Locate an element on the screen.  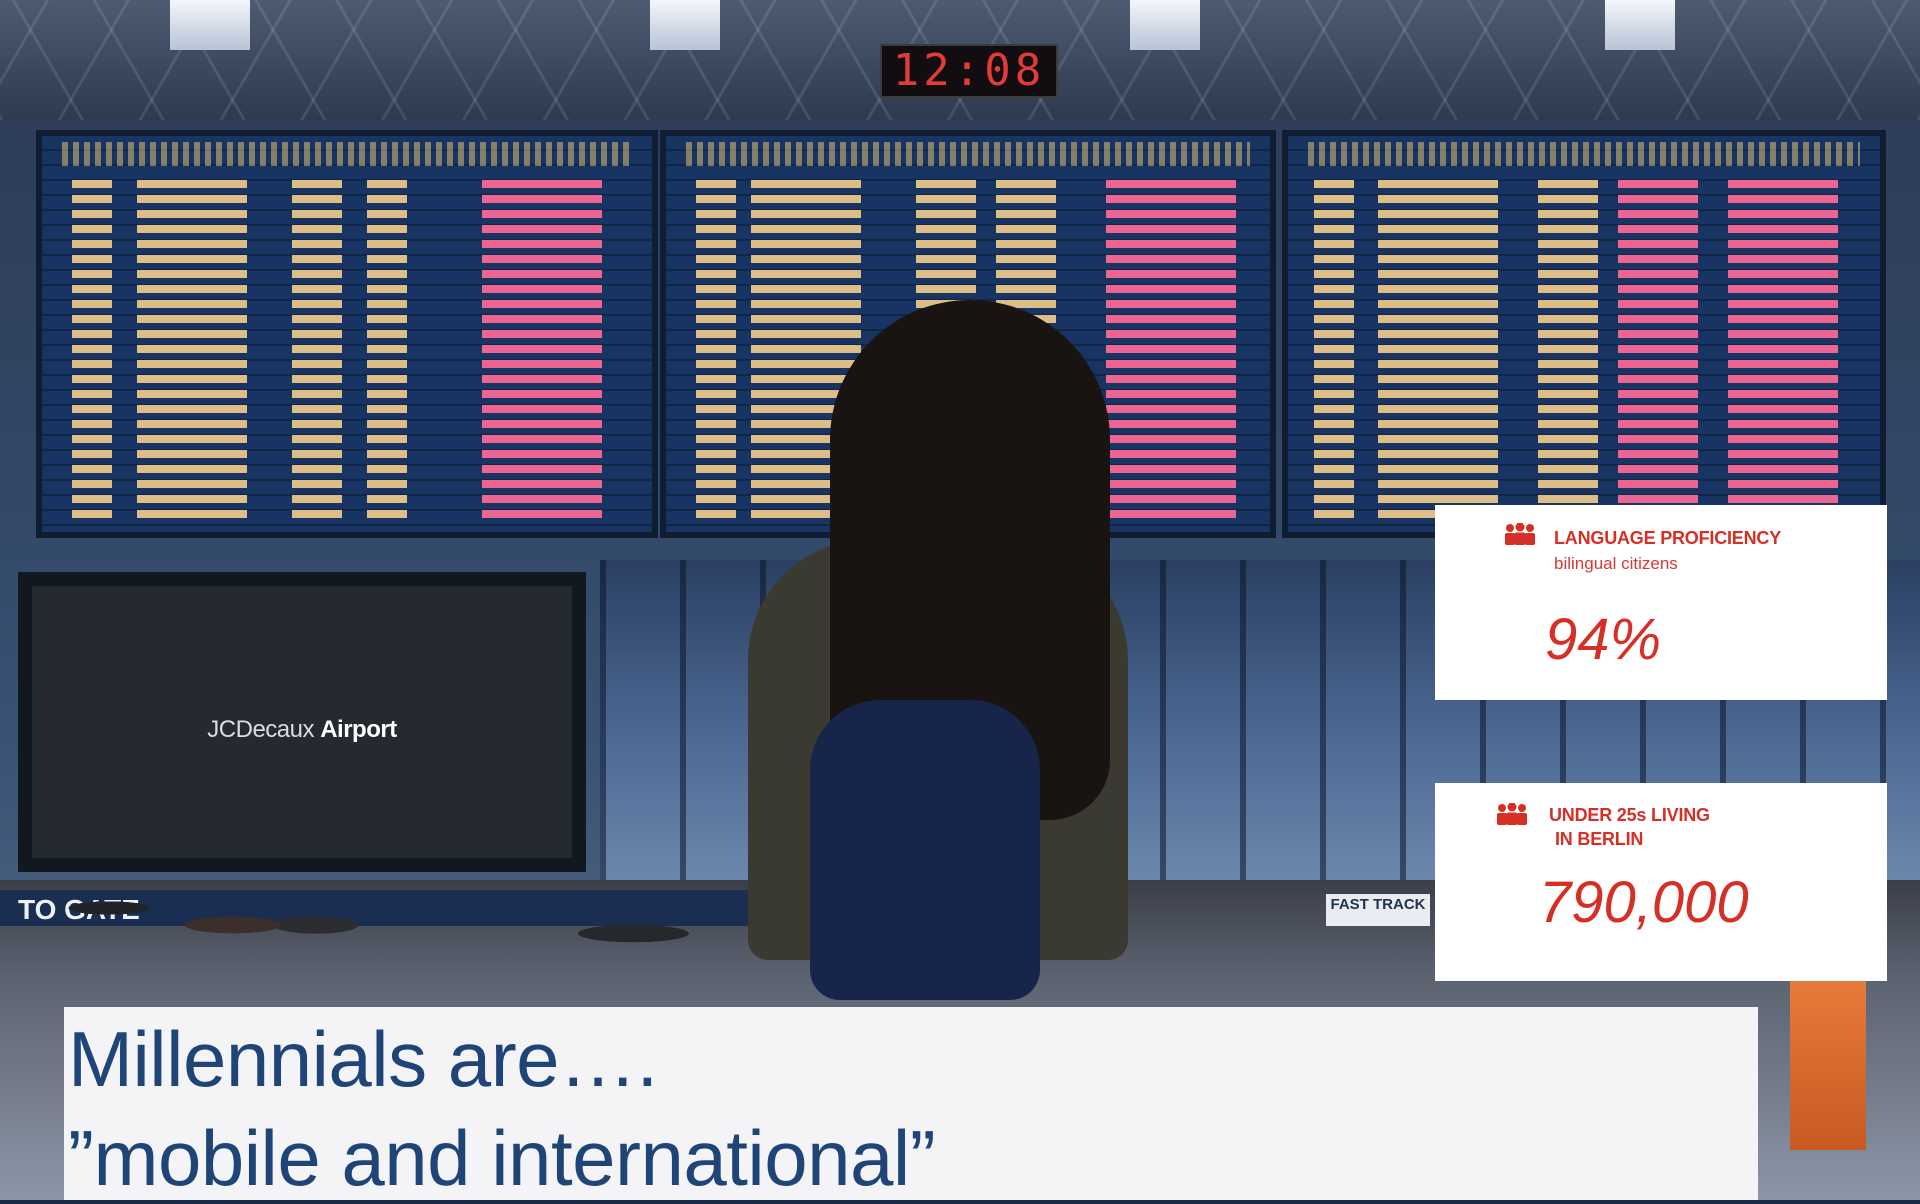
advertising-screen: JCDecaux Airport is located at coordinates (302, 722).